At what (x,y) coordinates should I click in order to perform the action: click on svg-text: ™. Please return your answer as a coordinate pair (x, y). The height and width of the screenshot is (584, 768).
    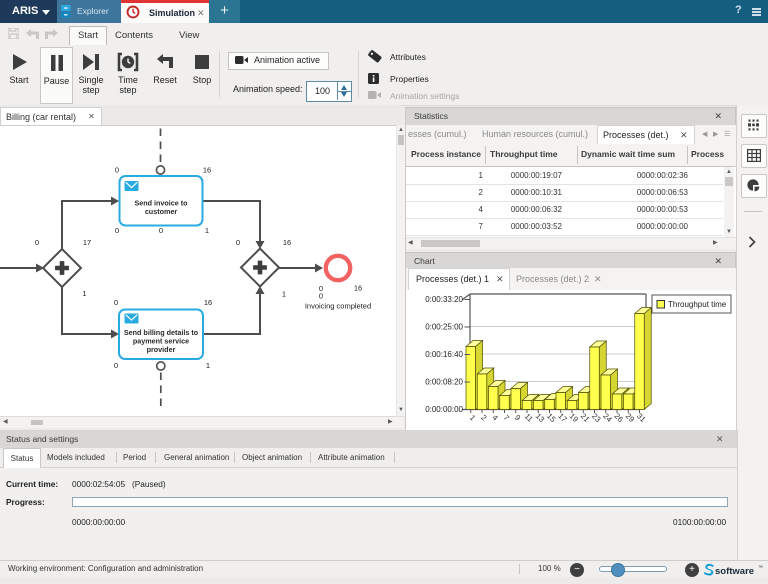
    Looking at the image, I should click on (760, 568).